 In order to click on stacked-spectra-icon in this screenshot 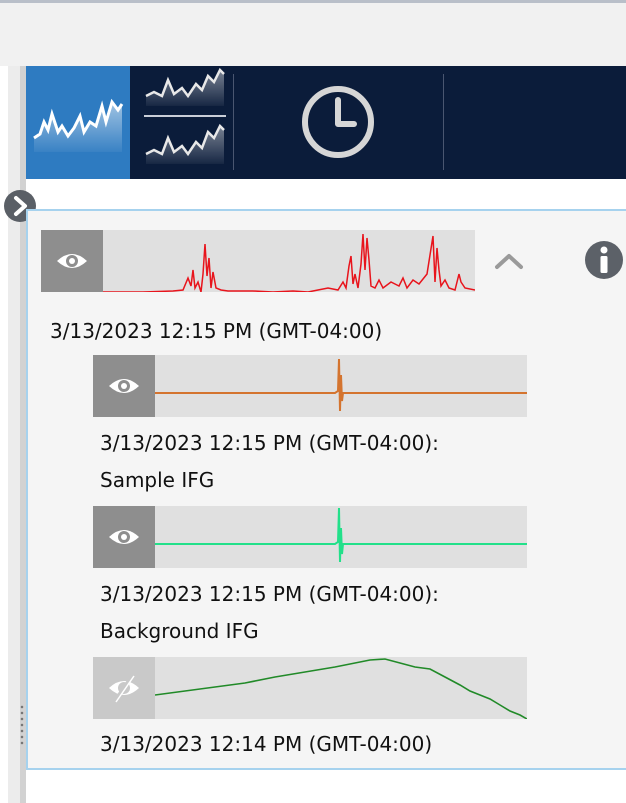, I will do `click(185, 115)`.